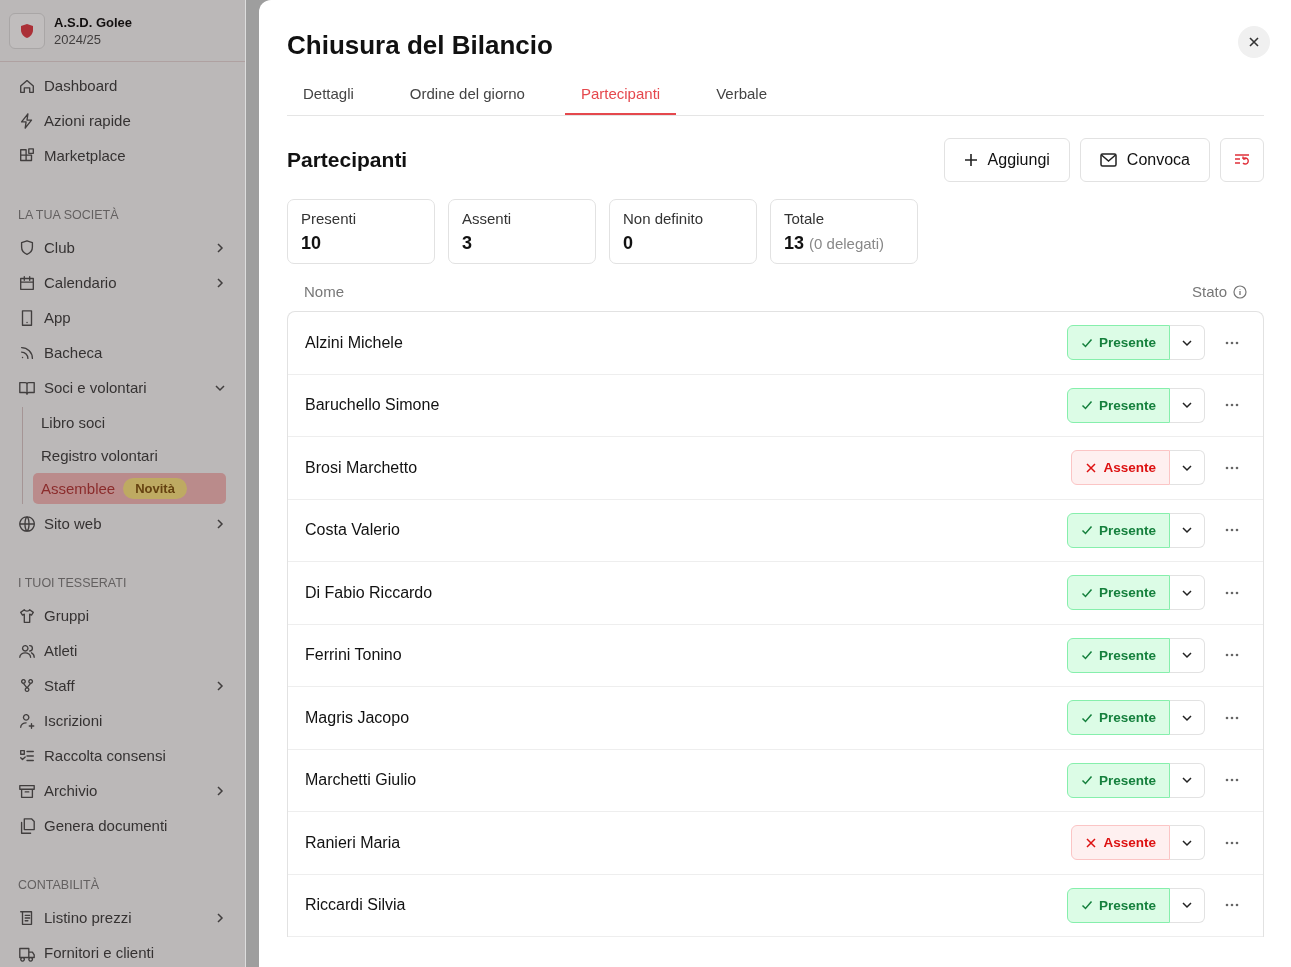 The height and width of the screenshot is (967, 1291). I want to click on shield-icon, so click(27, 30).